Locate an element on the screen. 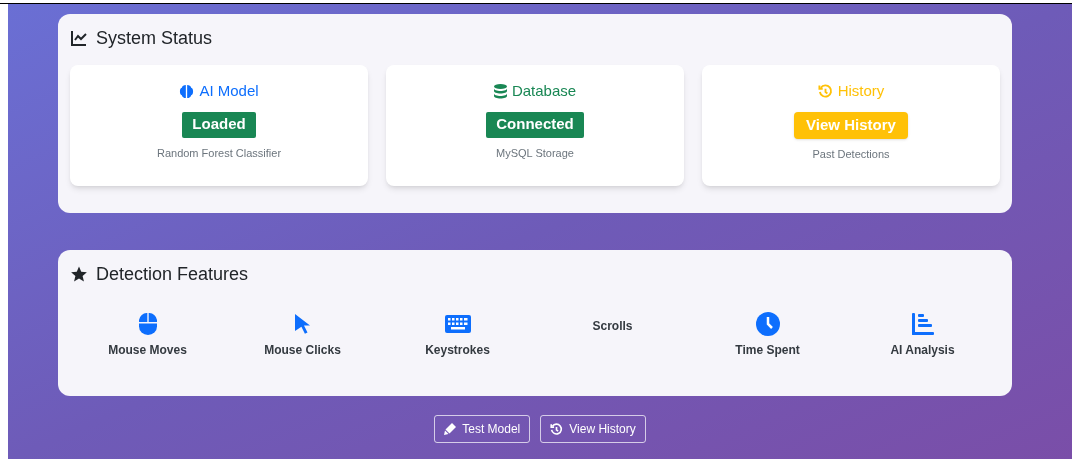 This screenshot has width=1072, height=459. bar-chart-icon is located at coordinates (922, 324).